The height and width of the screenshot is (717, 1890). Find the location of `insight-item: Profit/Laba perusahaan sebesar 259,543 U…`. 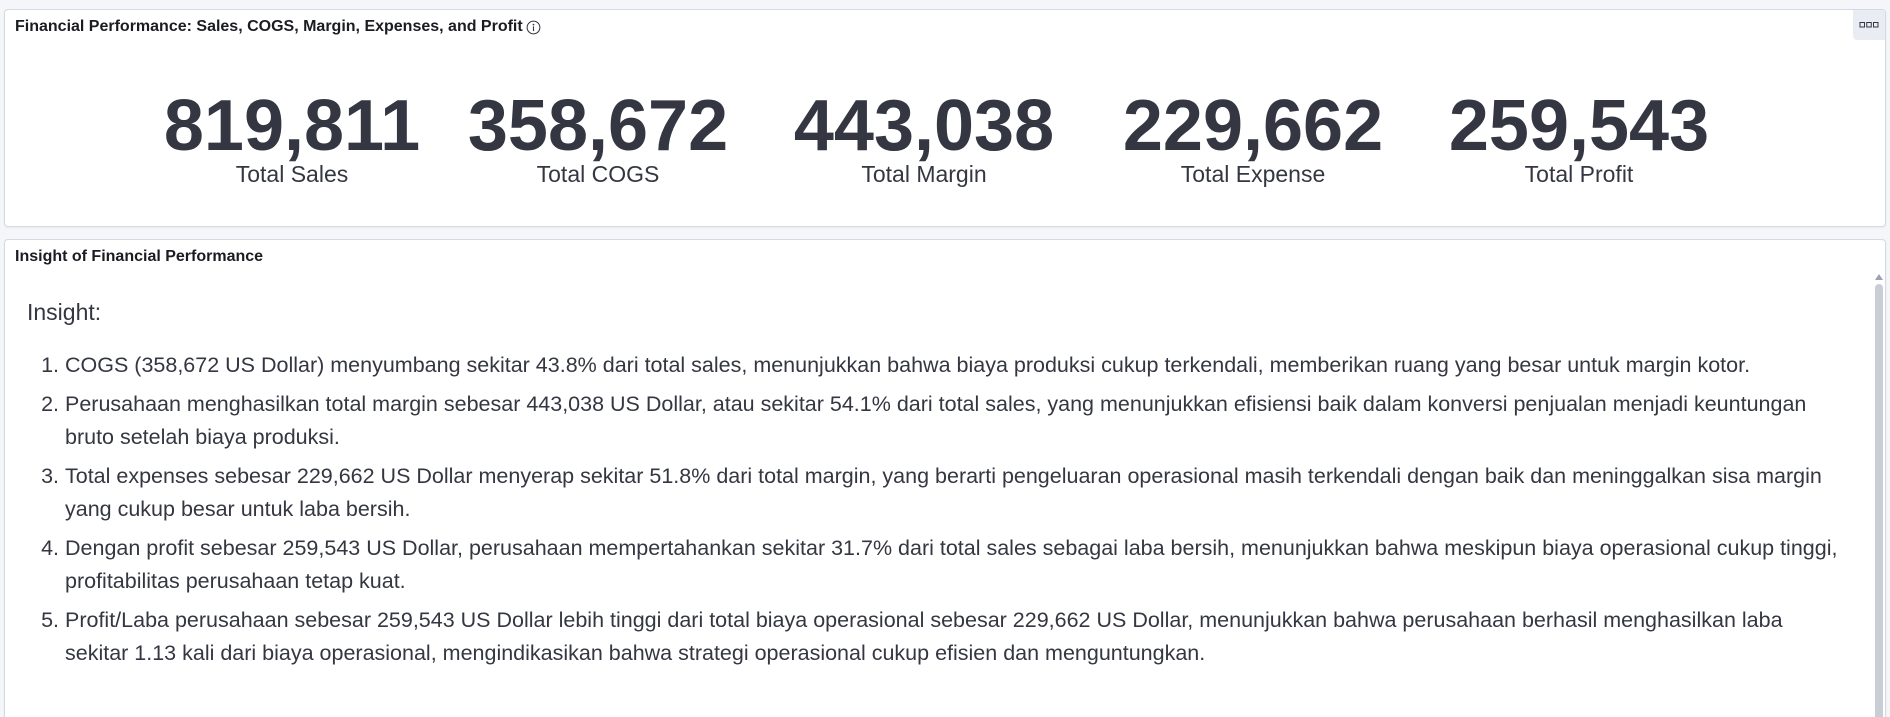

insight-item: Profit/Laba perusahaan sebesar 259,543 U… is located at coordinates (955, 637).